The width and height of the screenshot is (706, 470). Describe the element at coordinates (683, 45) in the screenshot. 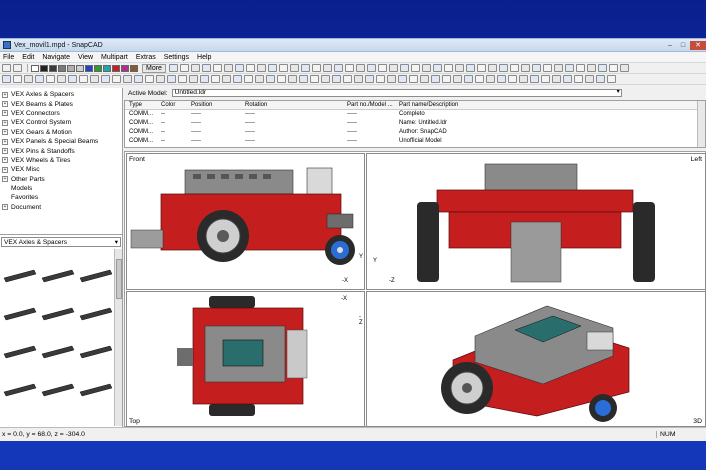

I see `maximize-button: □` at that location.